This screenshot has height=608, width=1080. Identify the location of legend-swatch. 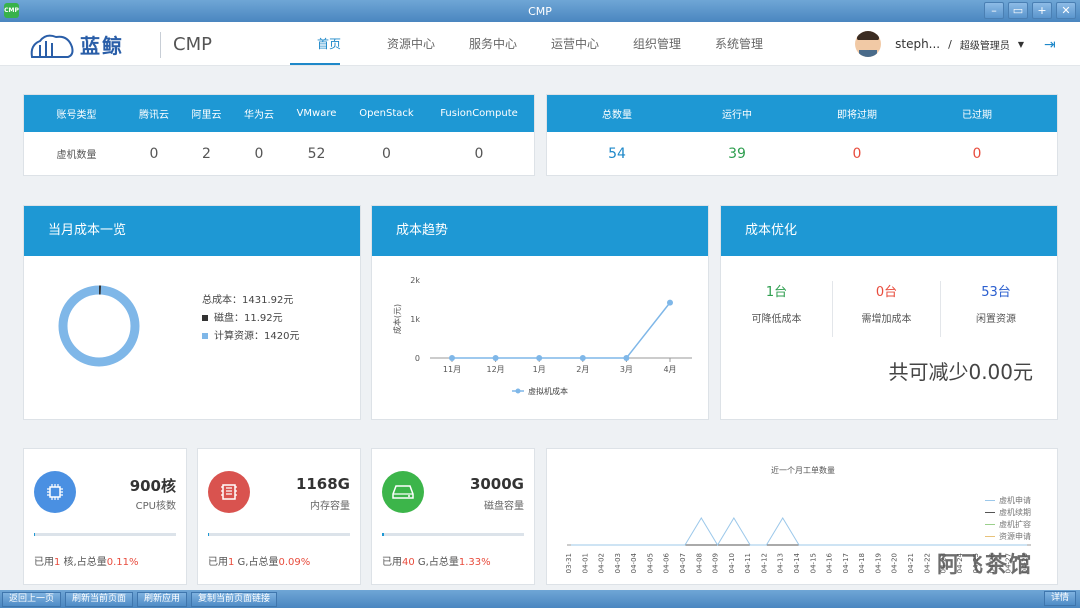
(990, 536).